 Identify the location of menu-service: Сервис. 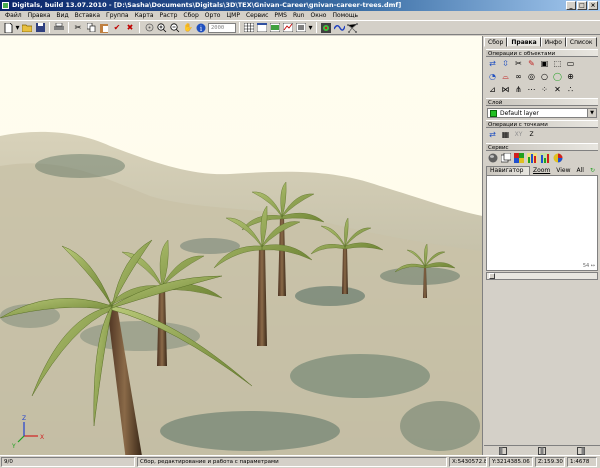
(257, 15).